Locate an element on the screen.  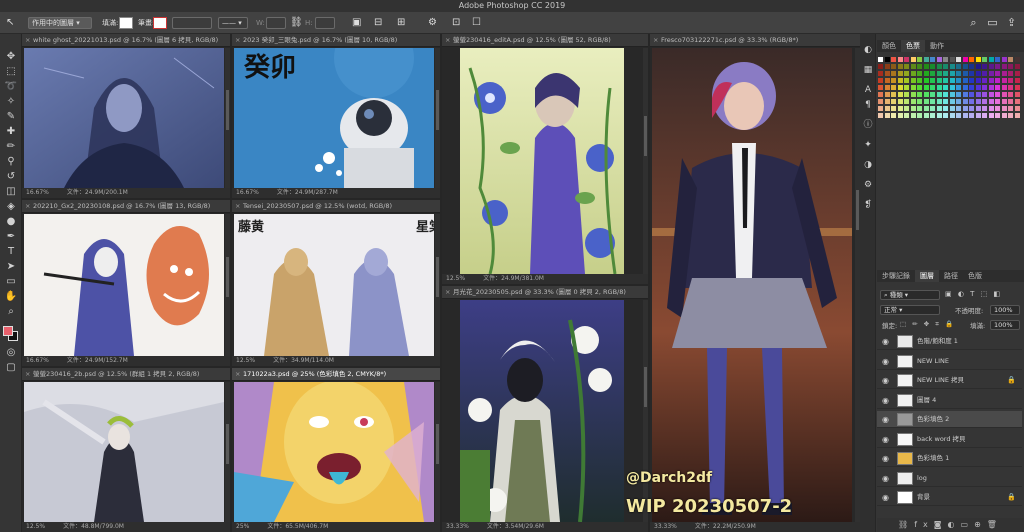
canvas: 癸卯 is located at coordinates (334, 118).